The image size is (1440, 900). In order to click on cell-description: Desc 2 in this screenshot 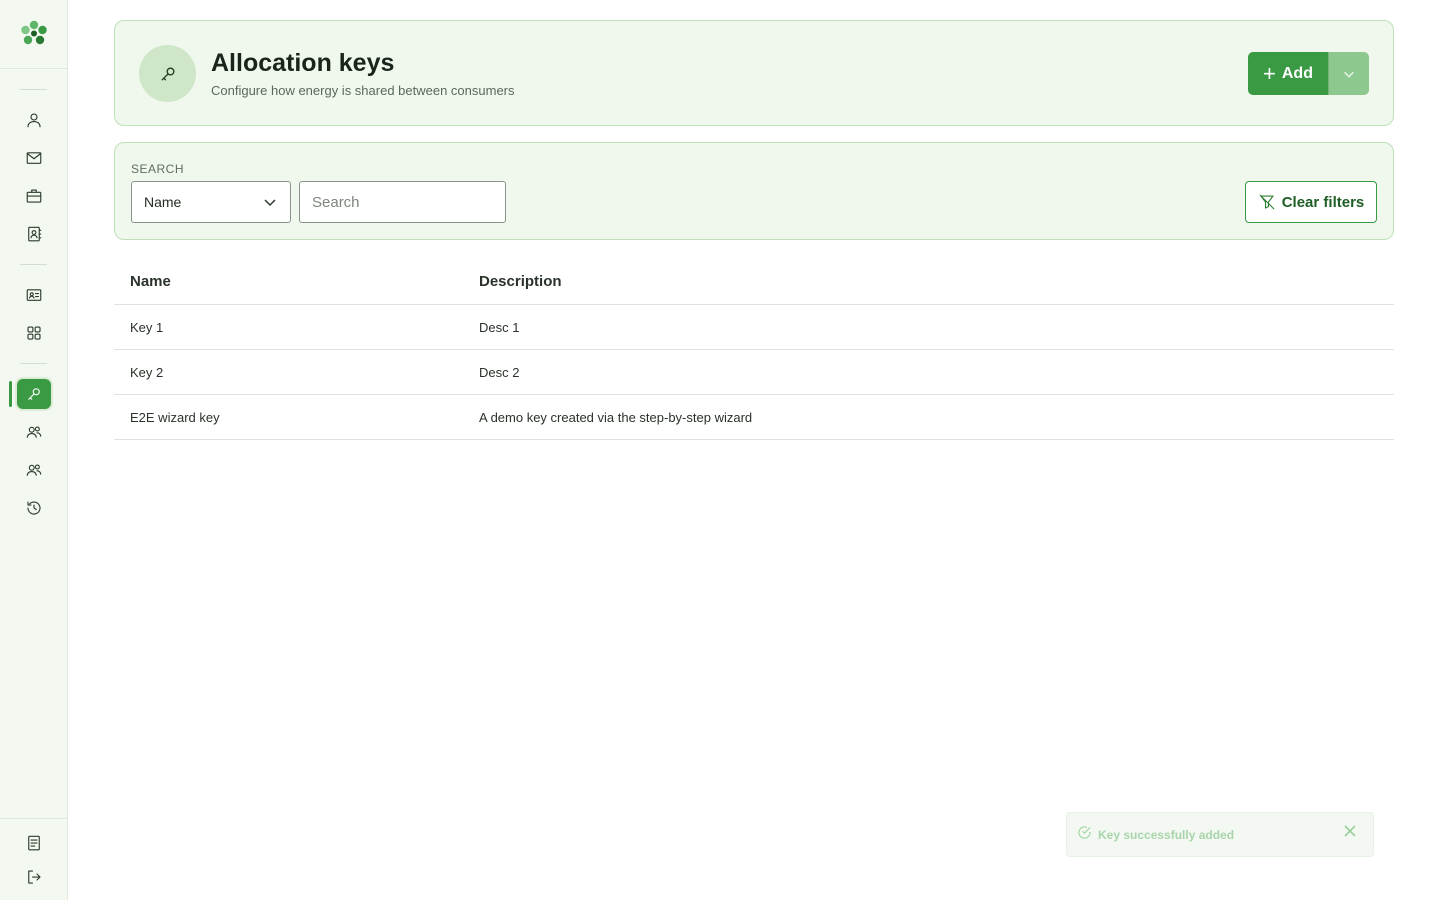, I will do `click(499, 372)`.